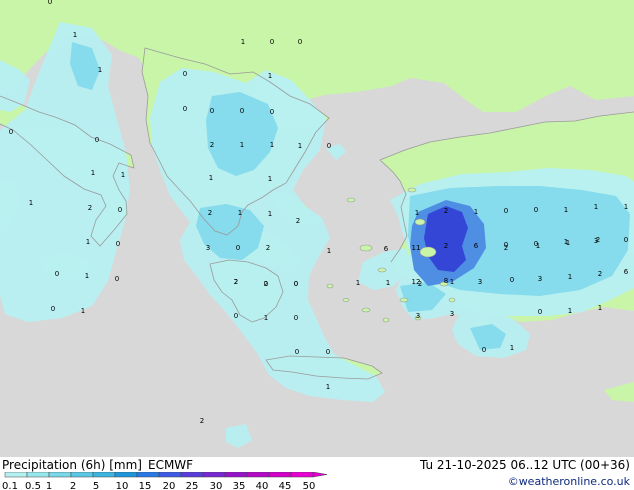 This screenshot has width=634, height=490. Describe the element at coordinates (169, 485) in the screenshot. I see `legend-label: 20` at that location.